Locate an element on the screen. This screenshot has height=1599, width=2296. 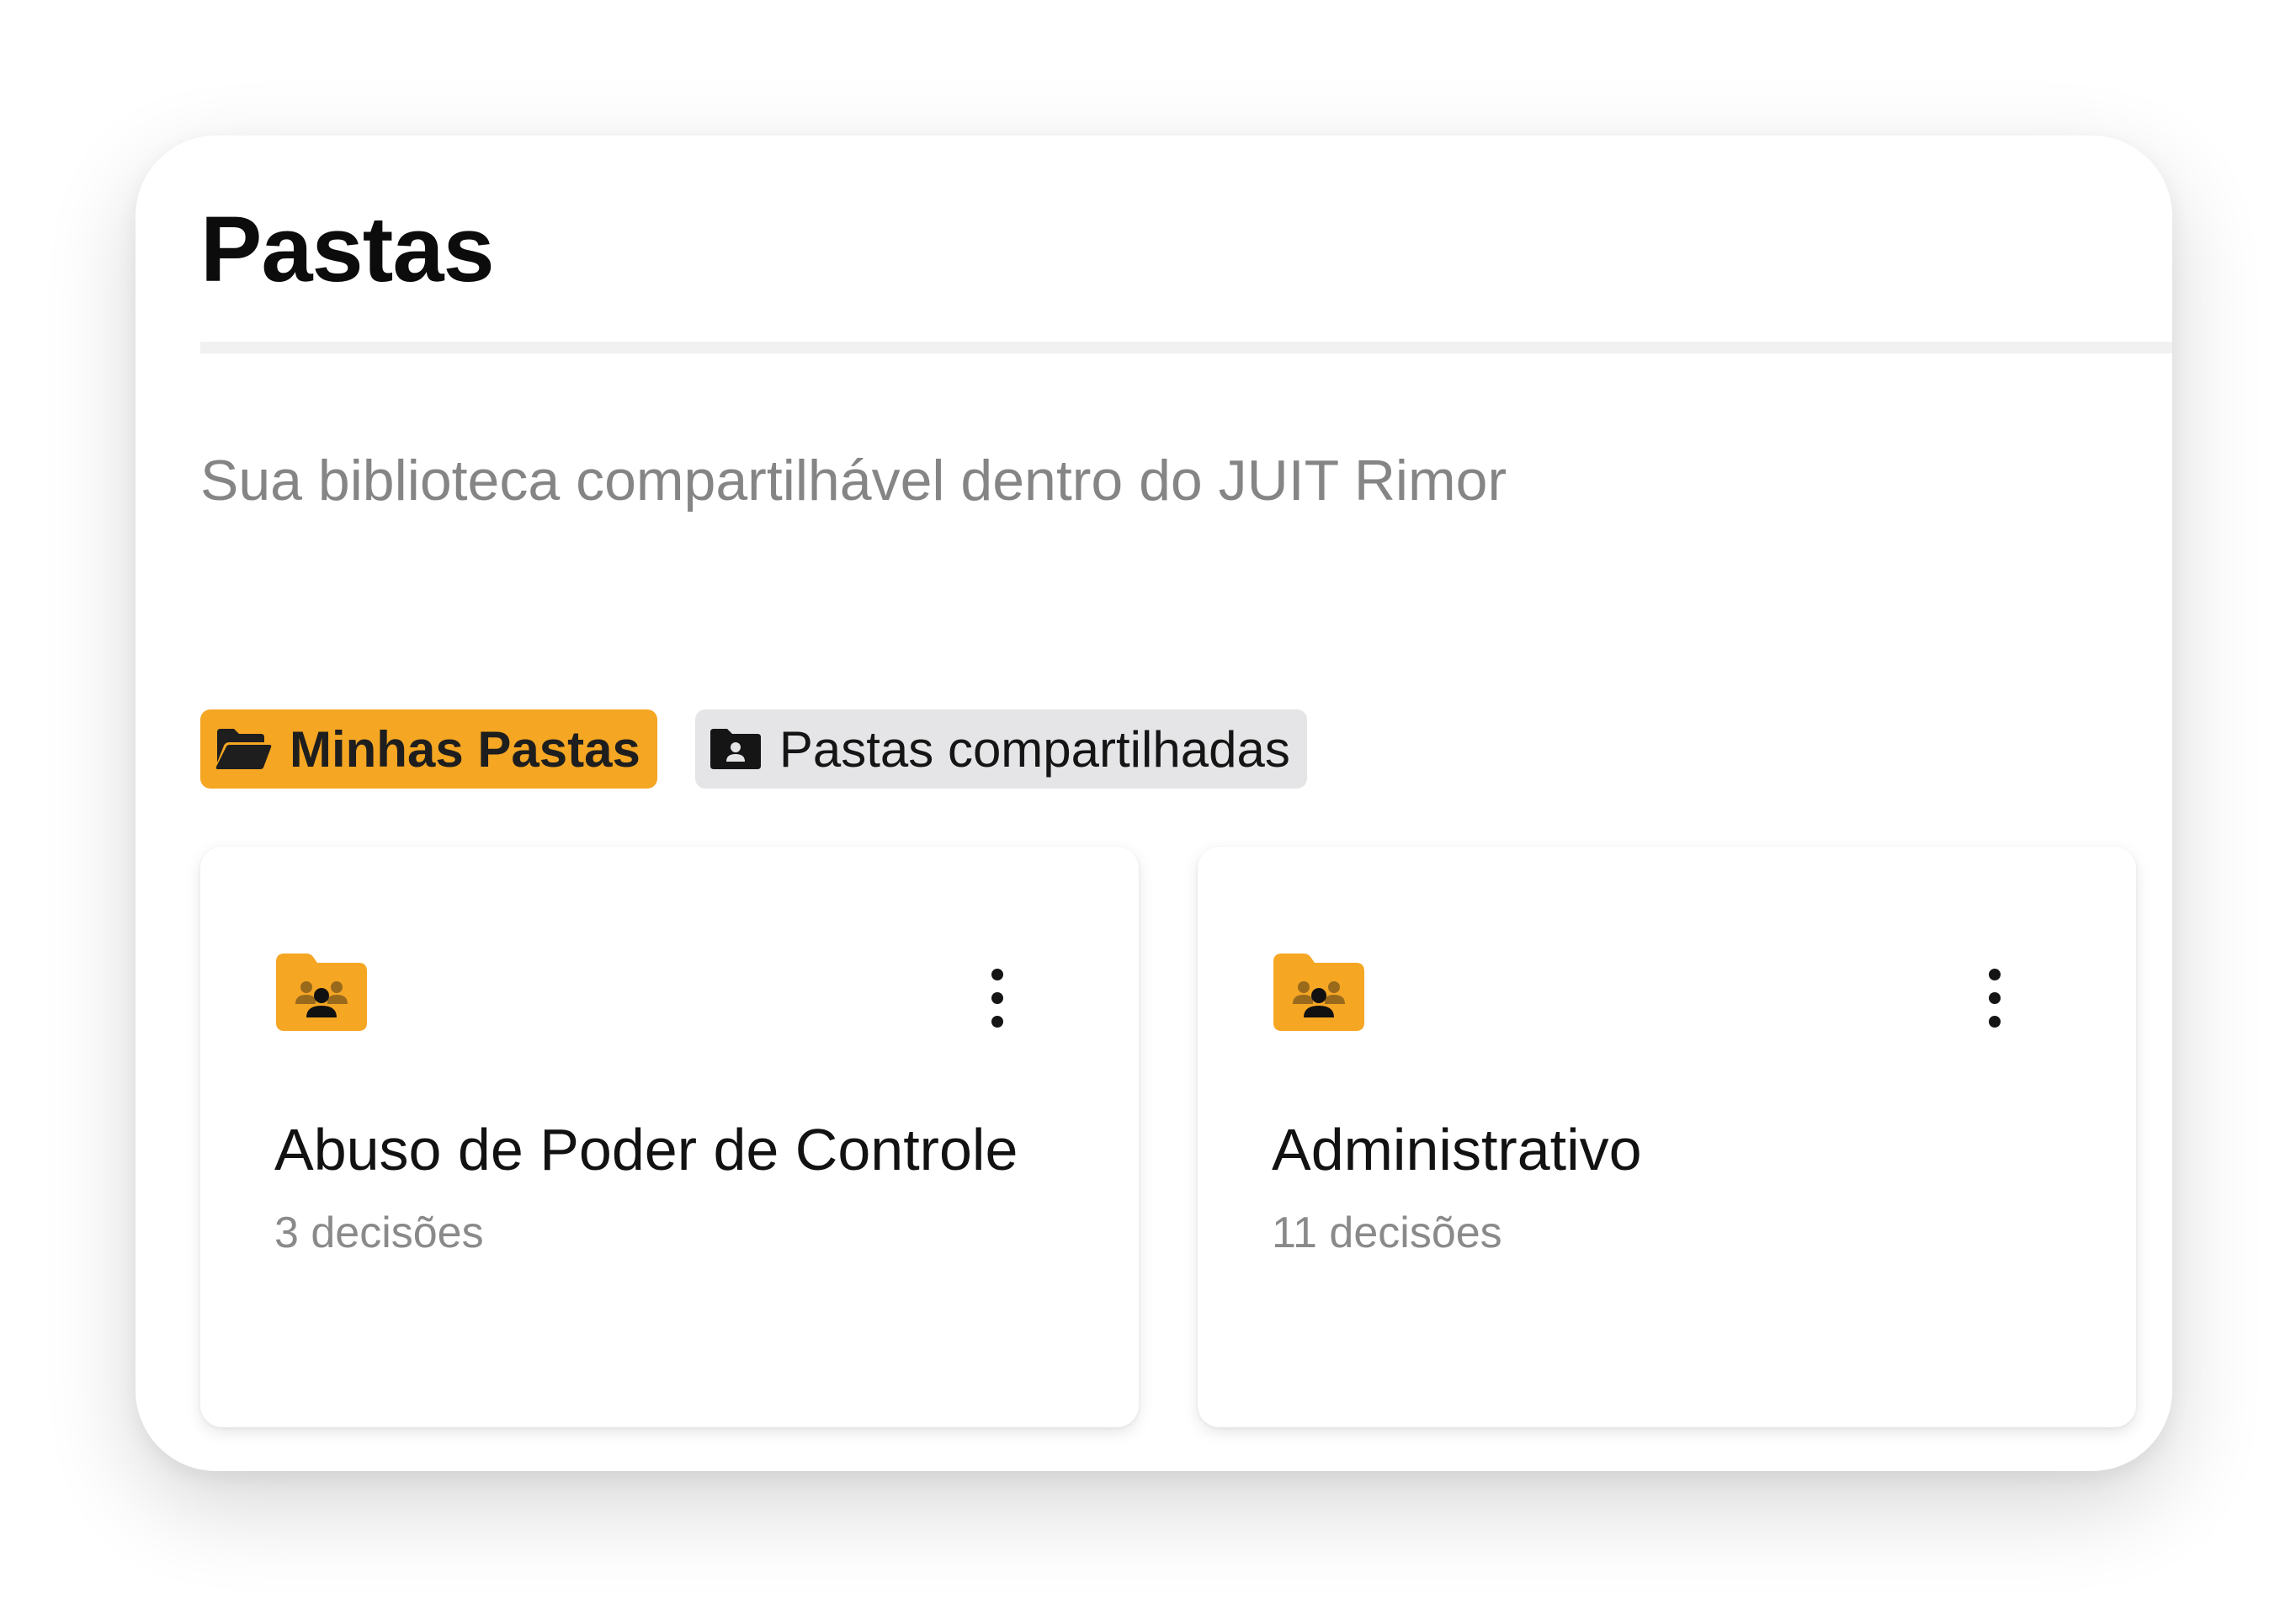
folder-card: Abuso de Poder de Controle 3 decisões is located at coordinates (669, 1137).